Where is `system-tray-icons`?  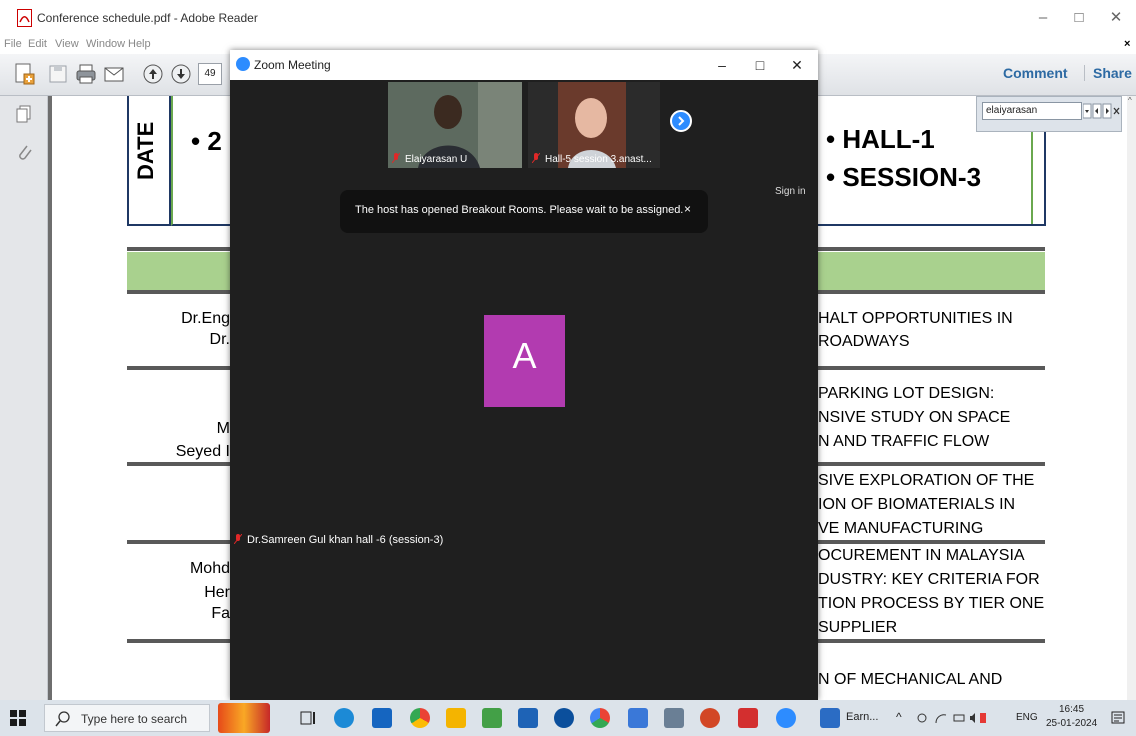 system-tray-icons is located at coordinates (952, 718).